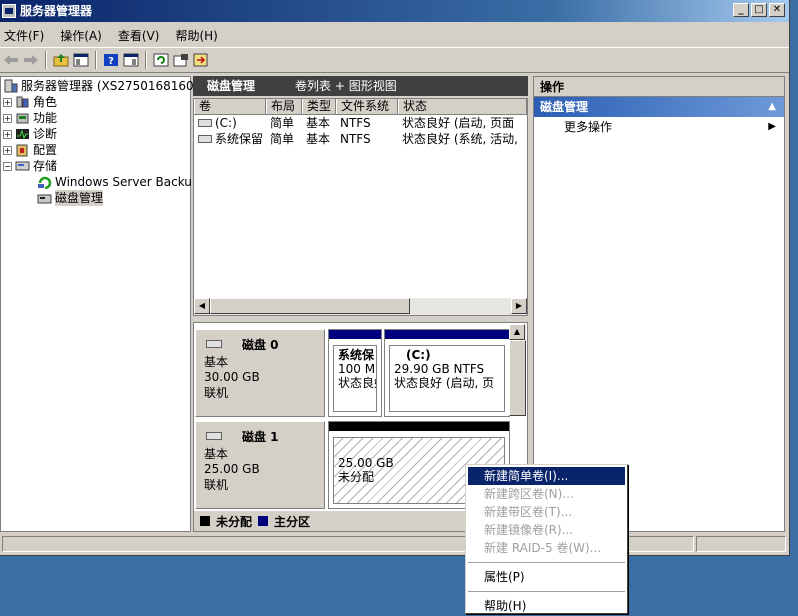 The width and height of the screenshot is (798, 616). What do you see at coordinates (360, 123) in the screenshot?
I see `table-row: (C:) 简单 基本 NTFS 状态良好 (启动, 页面` at bounding box center [360, 123].